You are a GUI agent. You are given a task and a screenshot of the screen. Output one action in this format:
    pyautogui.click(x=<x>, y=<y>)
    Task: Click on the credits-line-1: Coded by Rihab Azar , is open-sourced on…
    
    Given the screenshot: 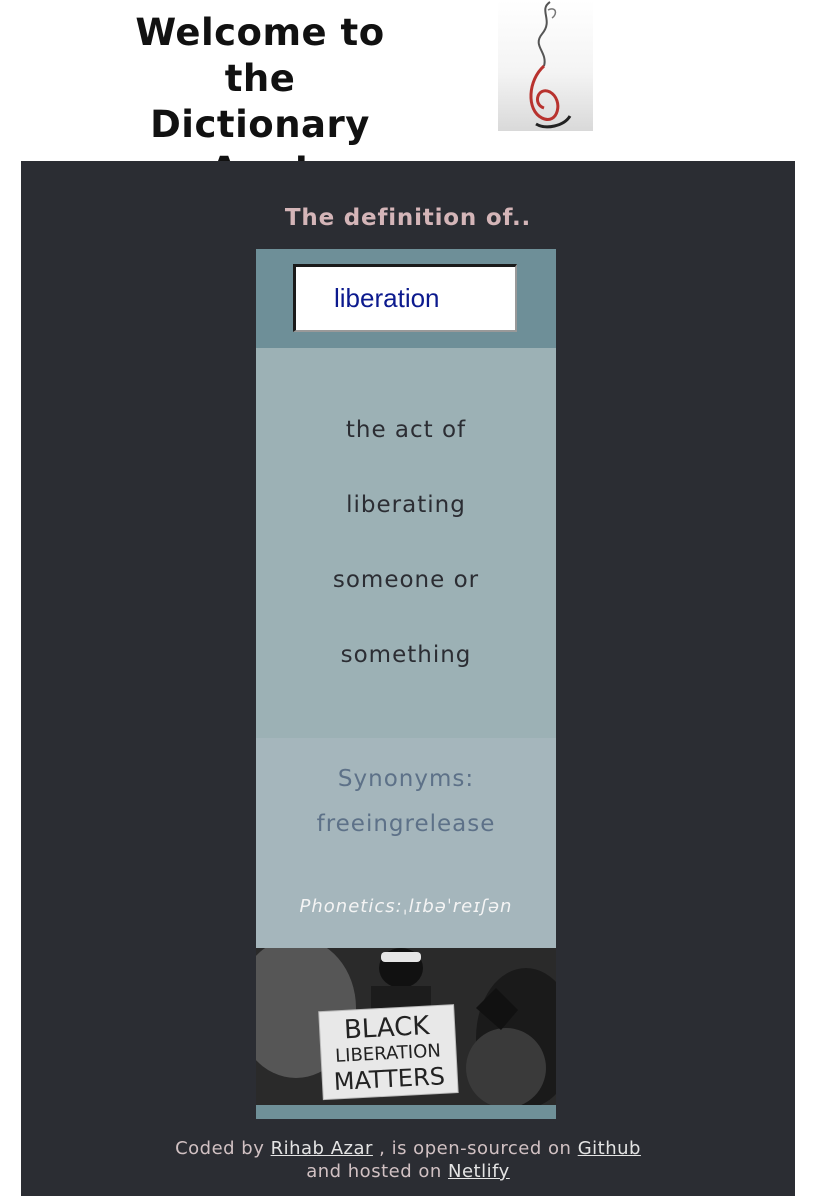 What is the action you would take?
    pyautogui.click(x=408, y=1148)
    